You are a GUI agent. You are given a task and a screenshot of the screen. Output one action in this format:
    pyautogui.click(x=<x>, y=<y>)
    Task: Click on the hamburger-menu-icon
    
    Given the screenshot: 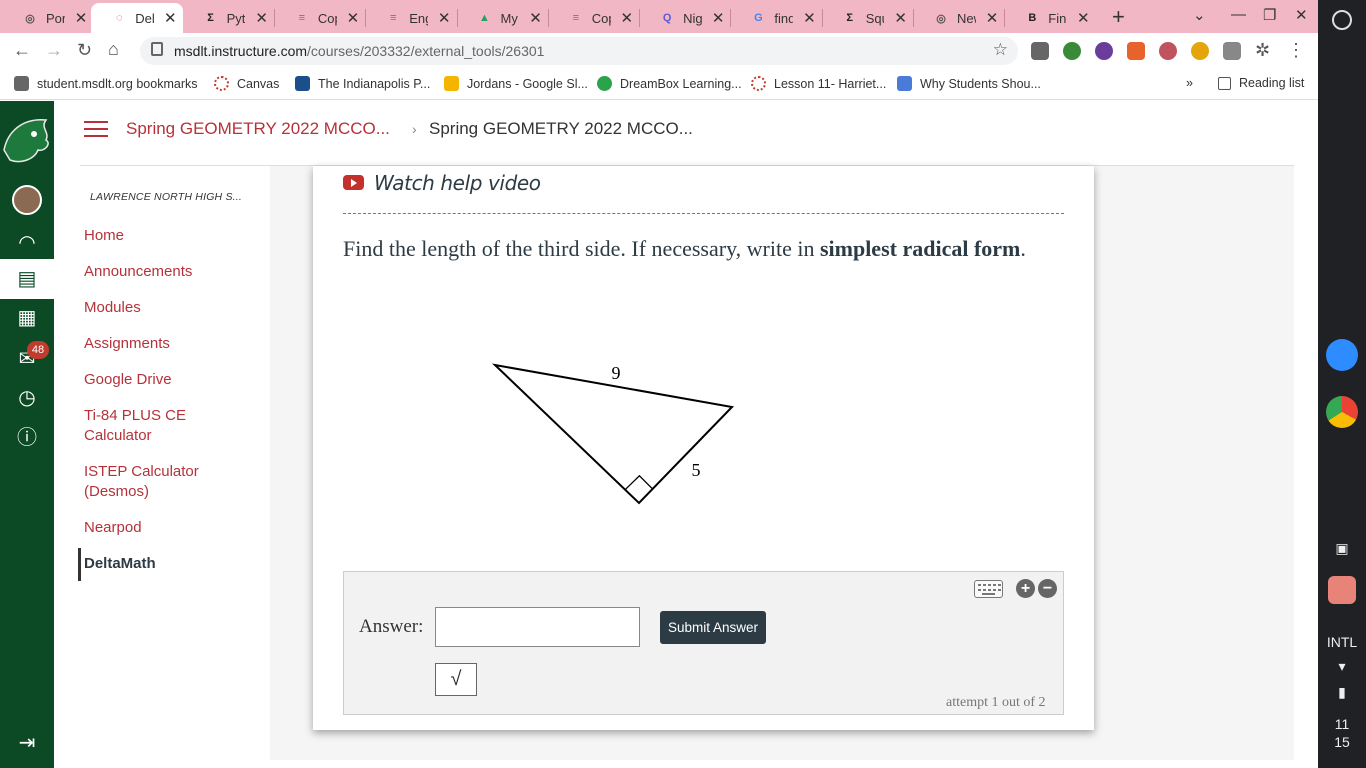 What is the action you would take?
    pyautogui.click(x=96, y=130)
    